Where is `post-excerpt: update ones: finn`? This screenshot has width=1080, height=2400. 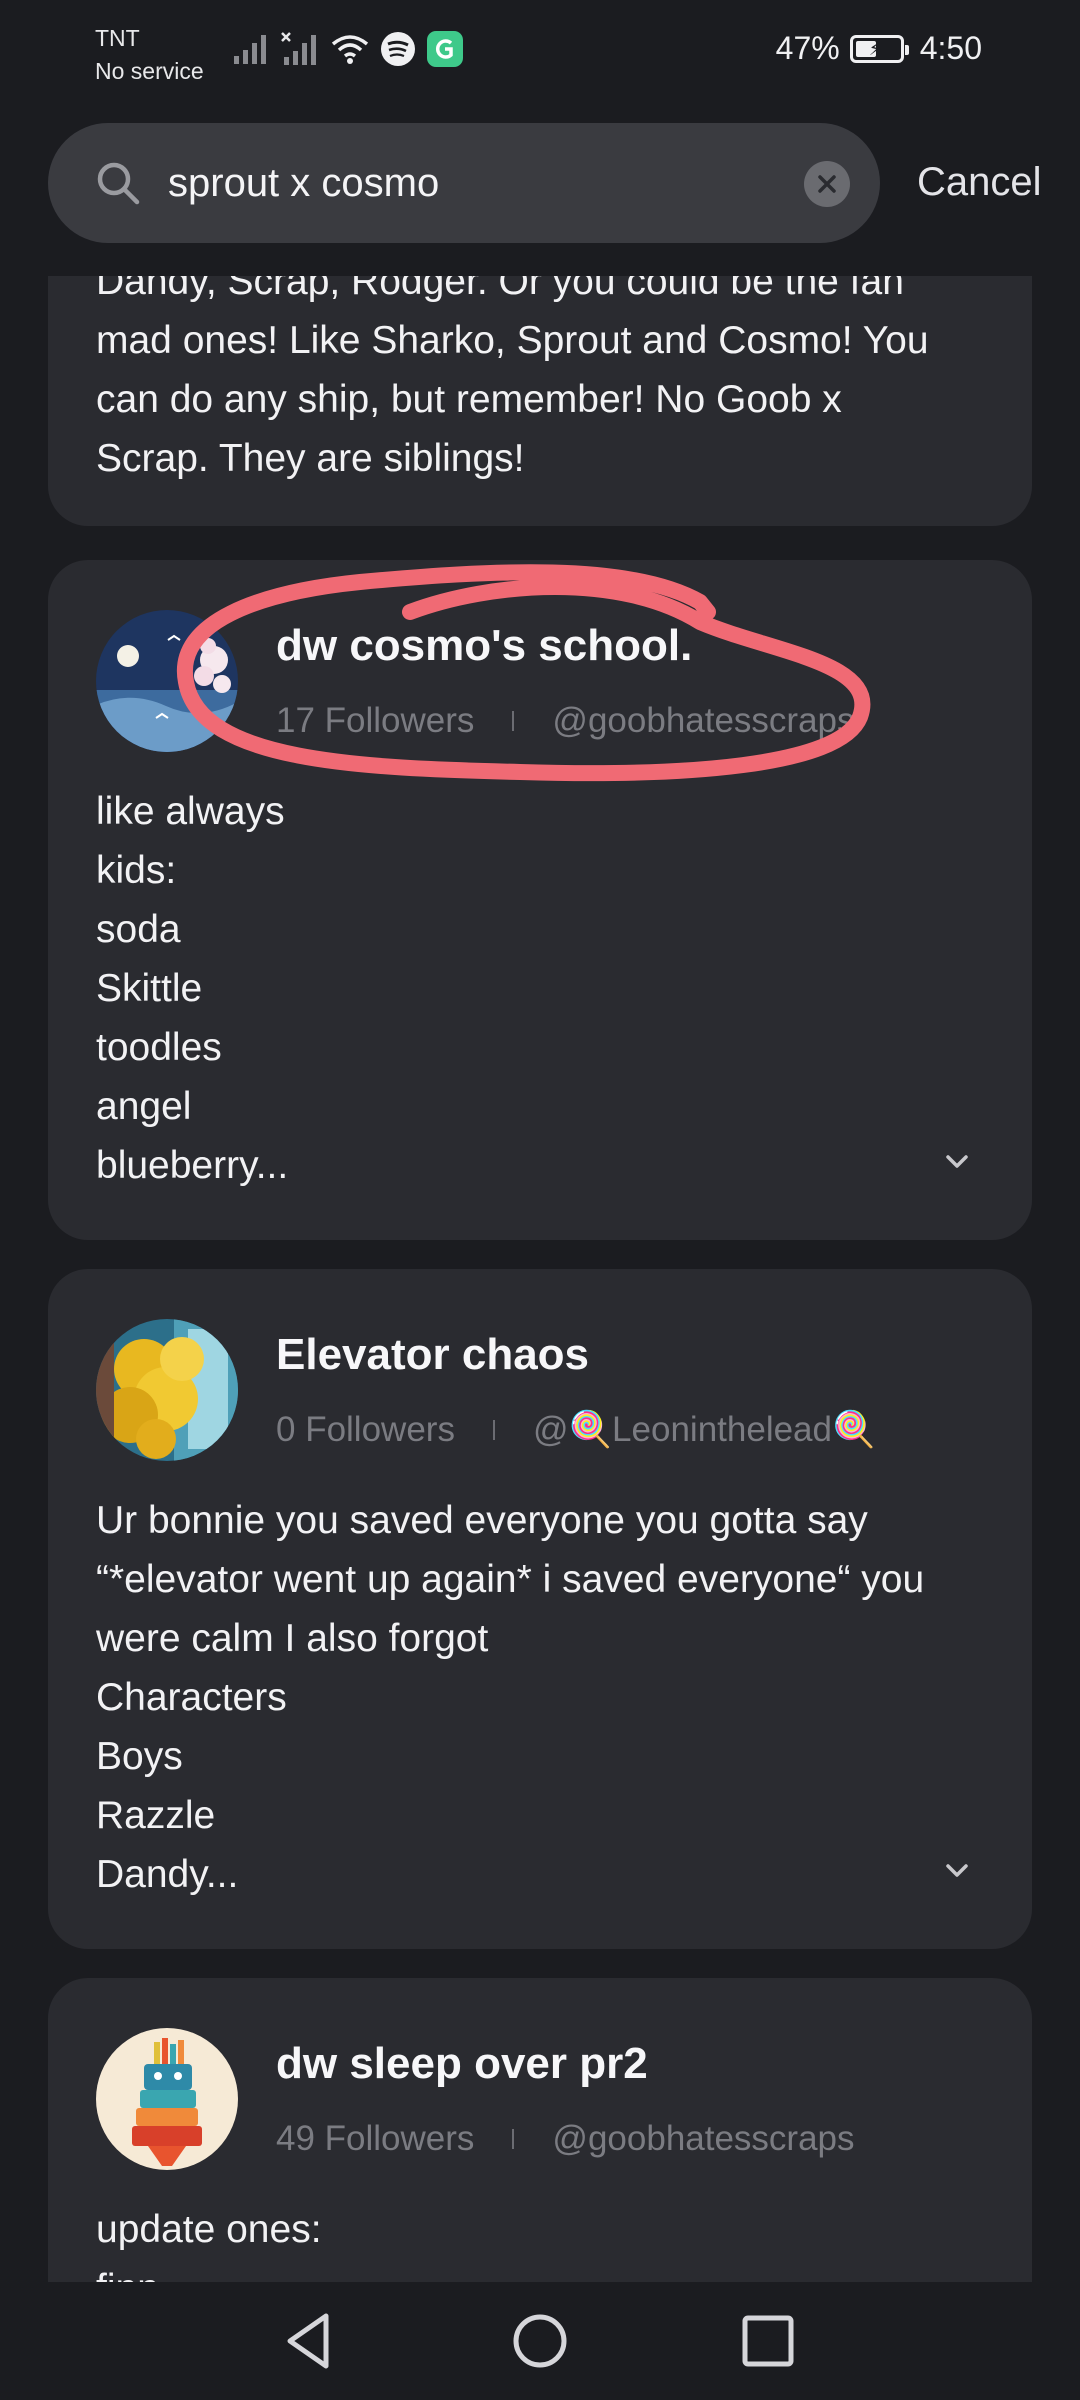
post-excerpt: update ones: finn is located at coordinates (209, 2245).